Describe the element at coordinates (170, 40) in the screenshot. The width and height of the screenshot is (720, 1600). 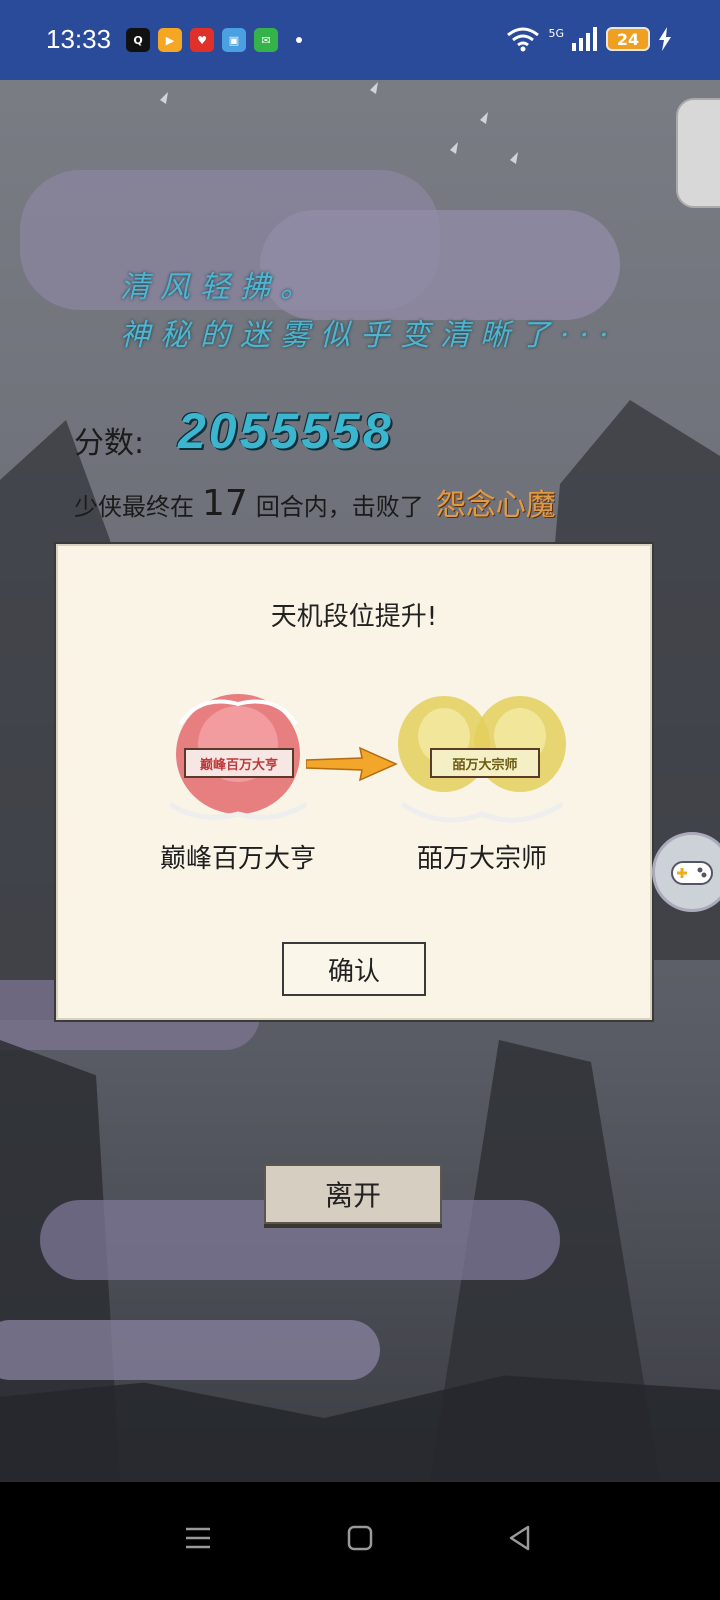
I see `video-app-icon: ▶` at that location.